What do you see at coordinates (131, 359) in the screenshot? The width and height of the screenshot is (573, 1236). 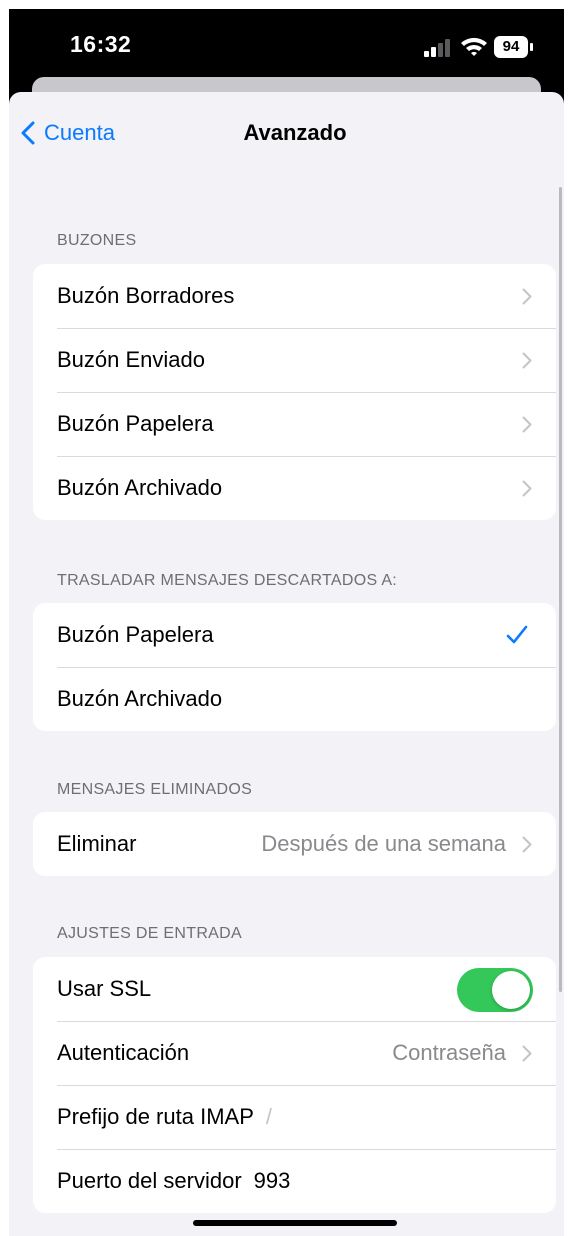 I see `row-label: Buzón Enviado` at bounding box center [131, 359].